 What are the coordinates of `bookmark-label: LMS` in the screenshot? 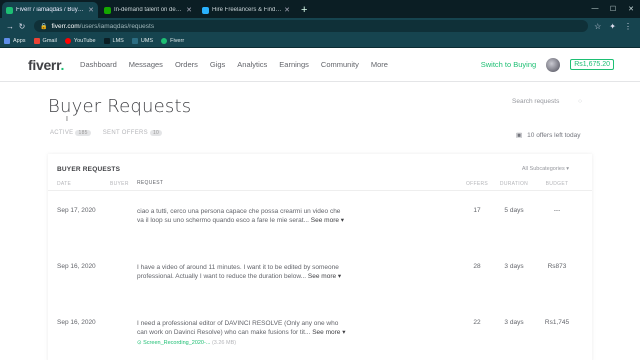 It's located at (118, 40).